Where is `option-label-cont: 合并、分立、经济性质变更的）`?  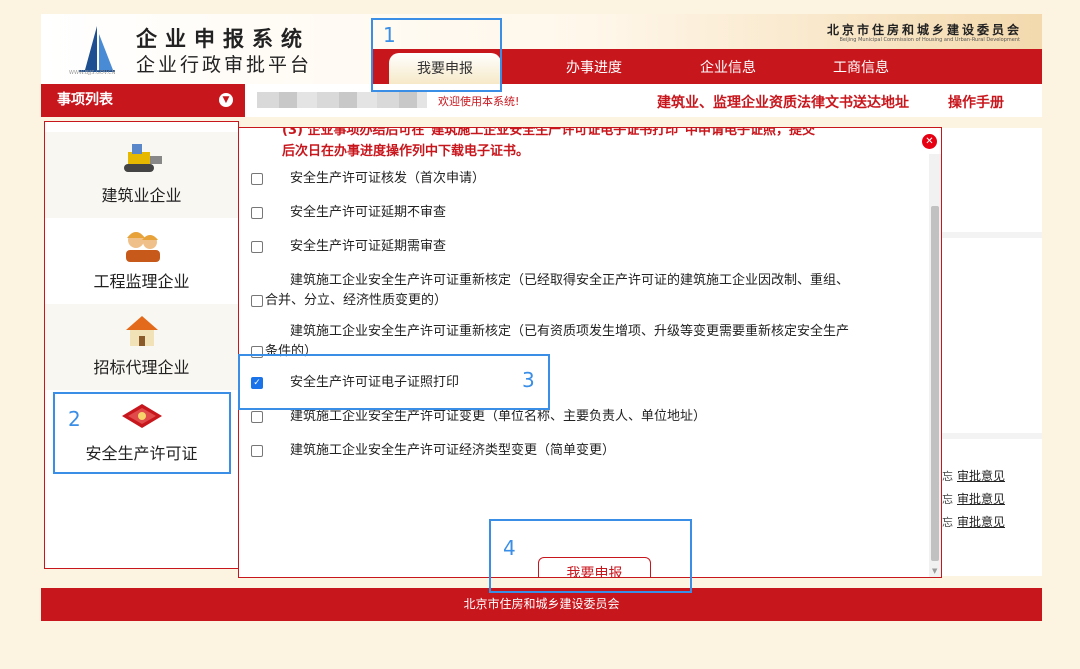
option-label-cont: 合并、分立、经济性质变更的） is located at coordinates (356, 300).